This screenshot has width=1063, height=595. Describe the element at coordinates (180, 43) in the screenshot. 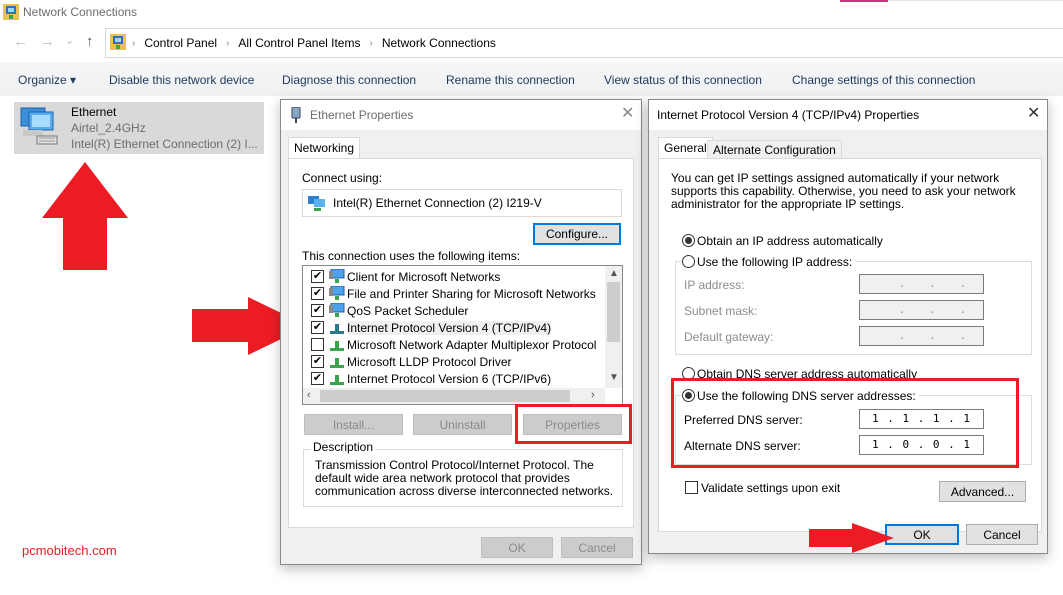

I see `breadcrumb-control-panel: Control Panel` at that location.